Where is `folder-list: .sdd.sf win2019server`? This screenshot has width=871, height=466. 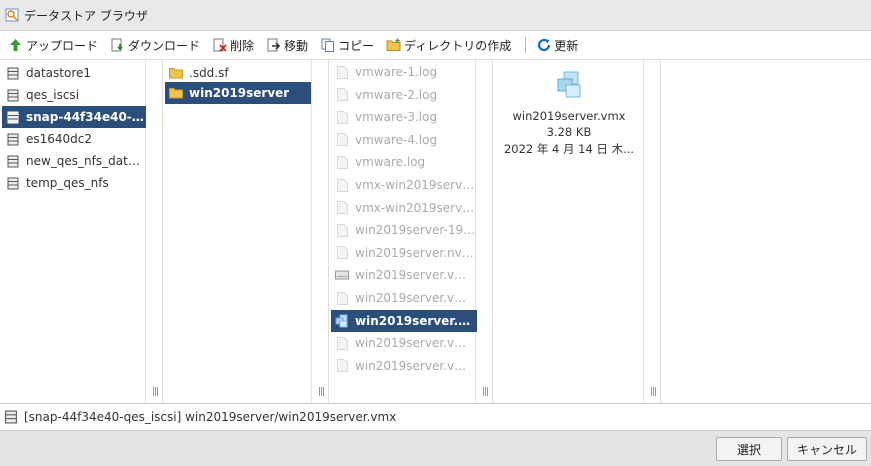
folder-list: .sdd.sf win2019server is located at coordinates (237, 231).